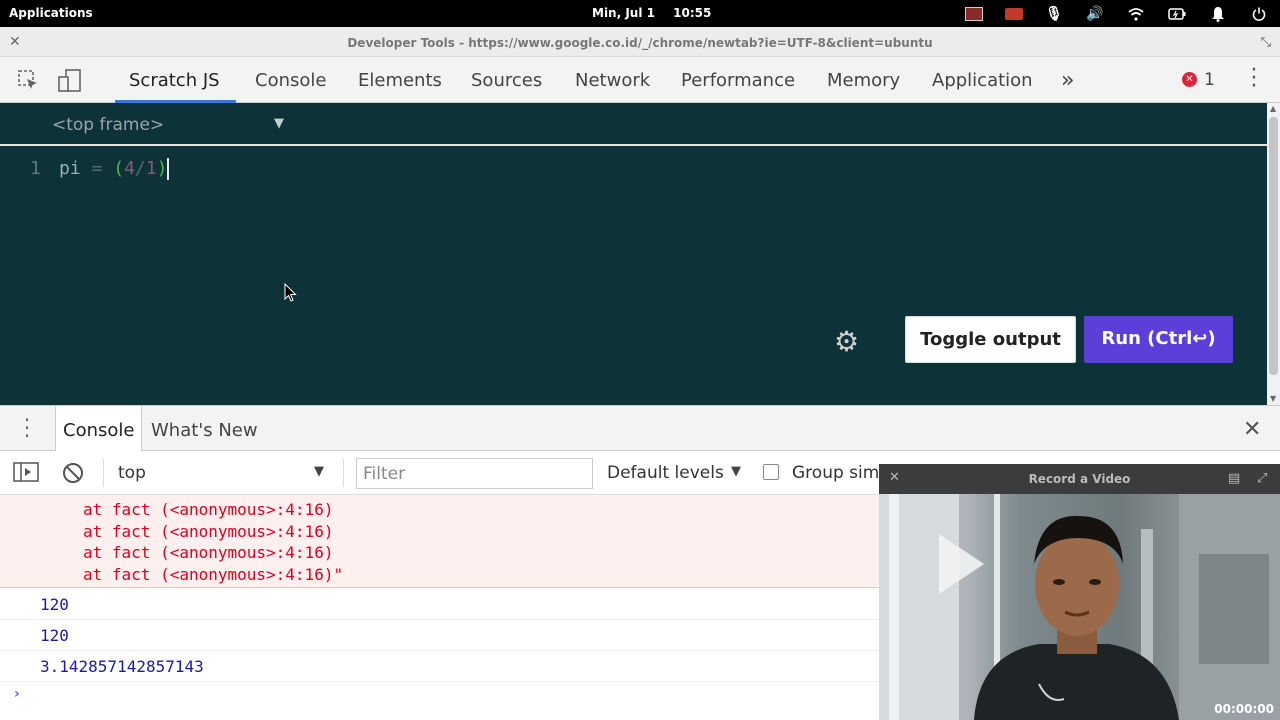  I want to click on drawer-tab-console: Console, so click(99, 429).